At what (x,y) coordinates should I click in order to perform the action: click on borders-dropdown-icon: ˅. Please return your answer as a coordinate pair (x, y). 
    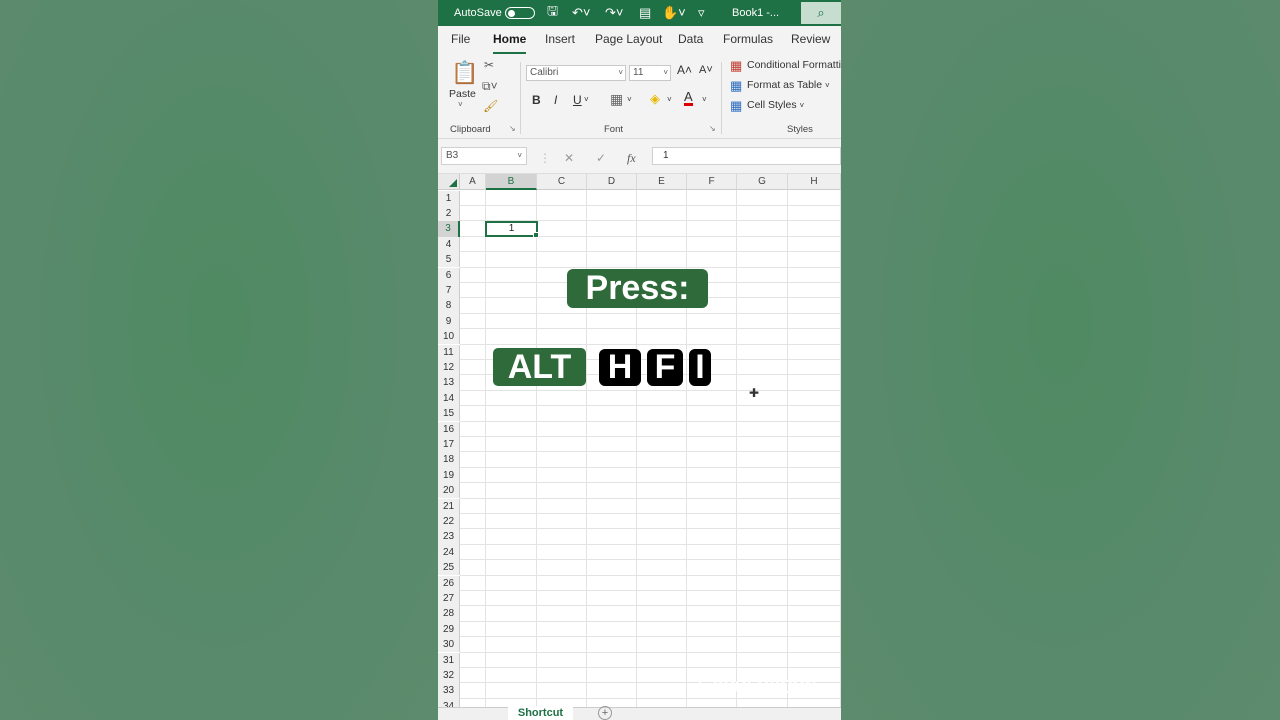
    Looking at the image, I should click on (629, 99).